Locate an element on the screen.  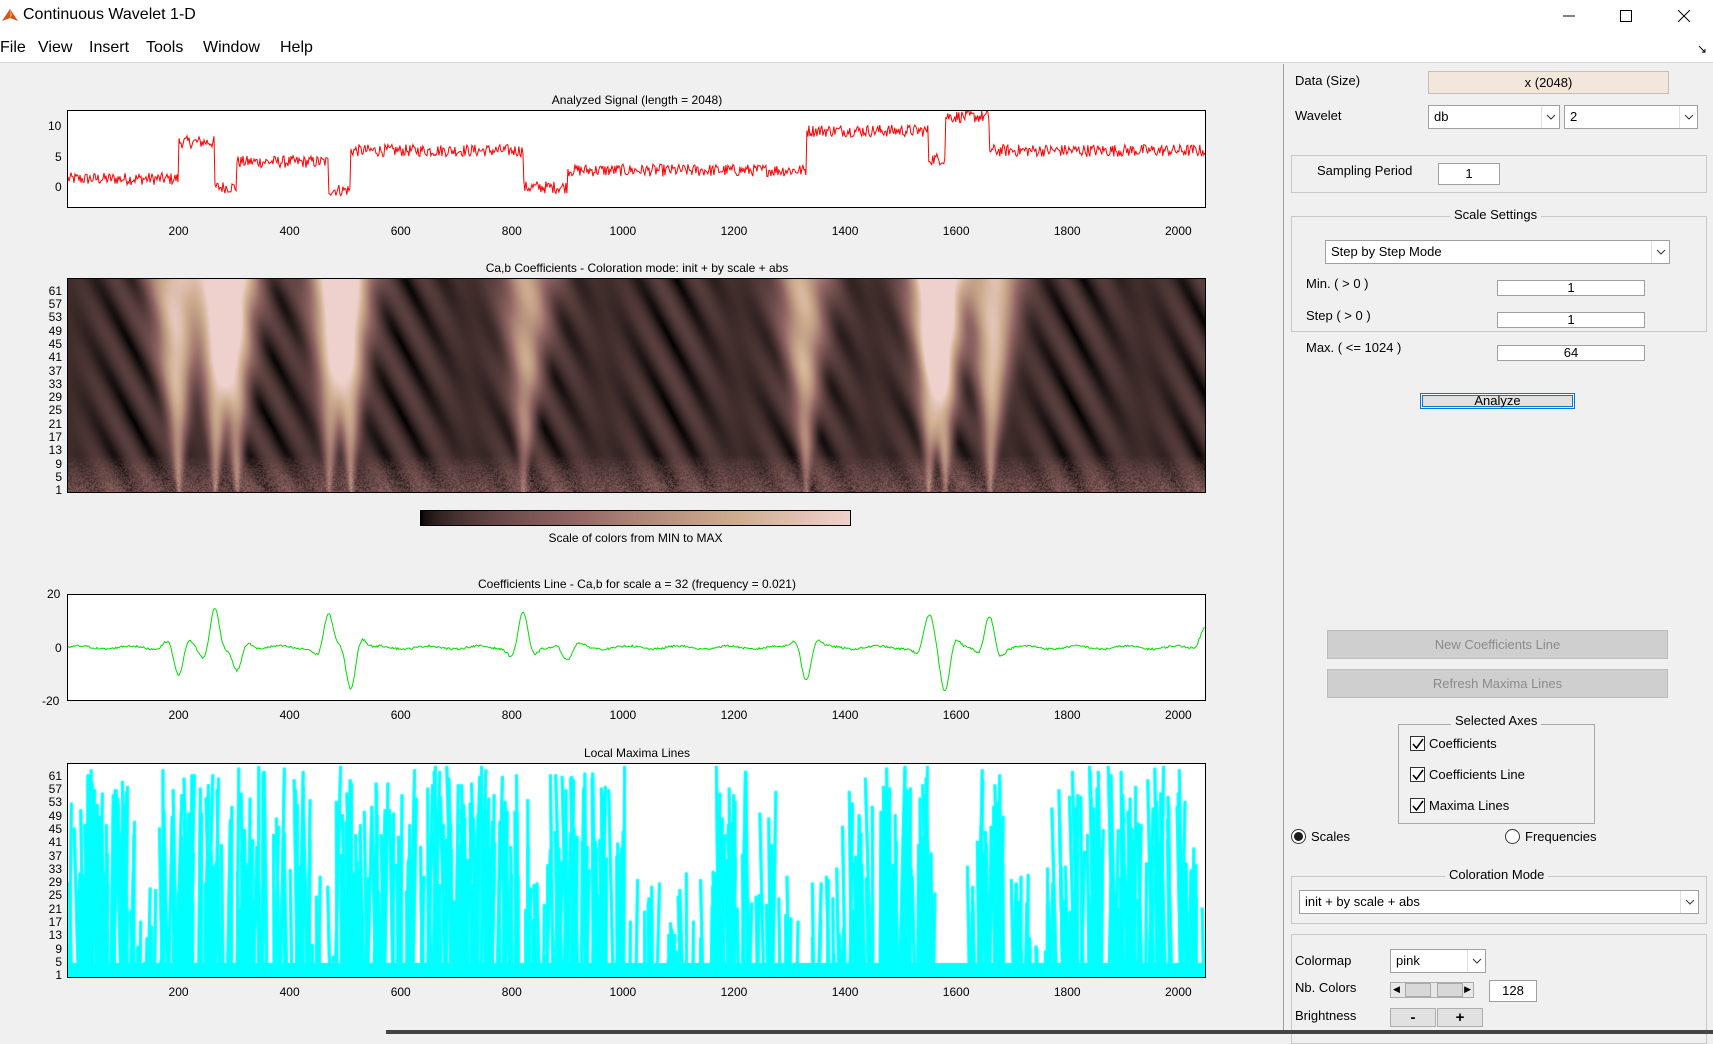
scale-mode-select: Step by Step Mode is located at coordinates (1497, 252).